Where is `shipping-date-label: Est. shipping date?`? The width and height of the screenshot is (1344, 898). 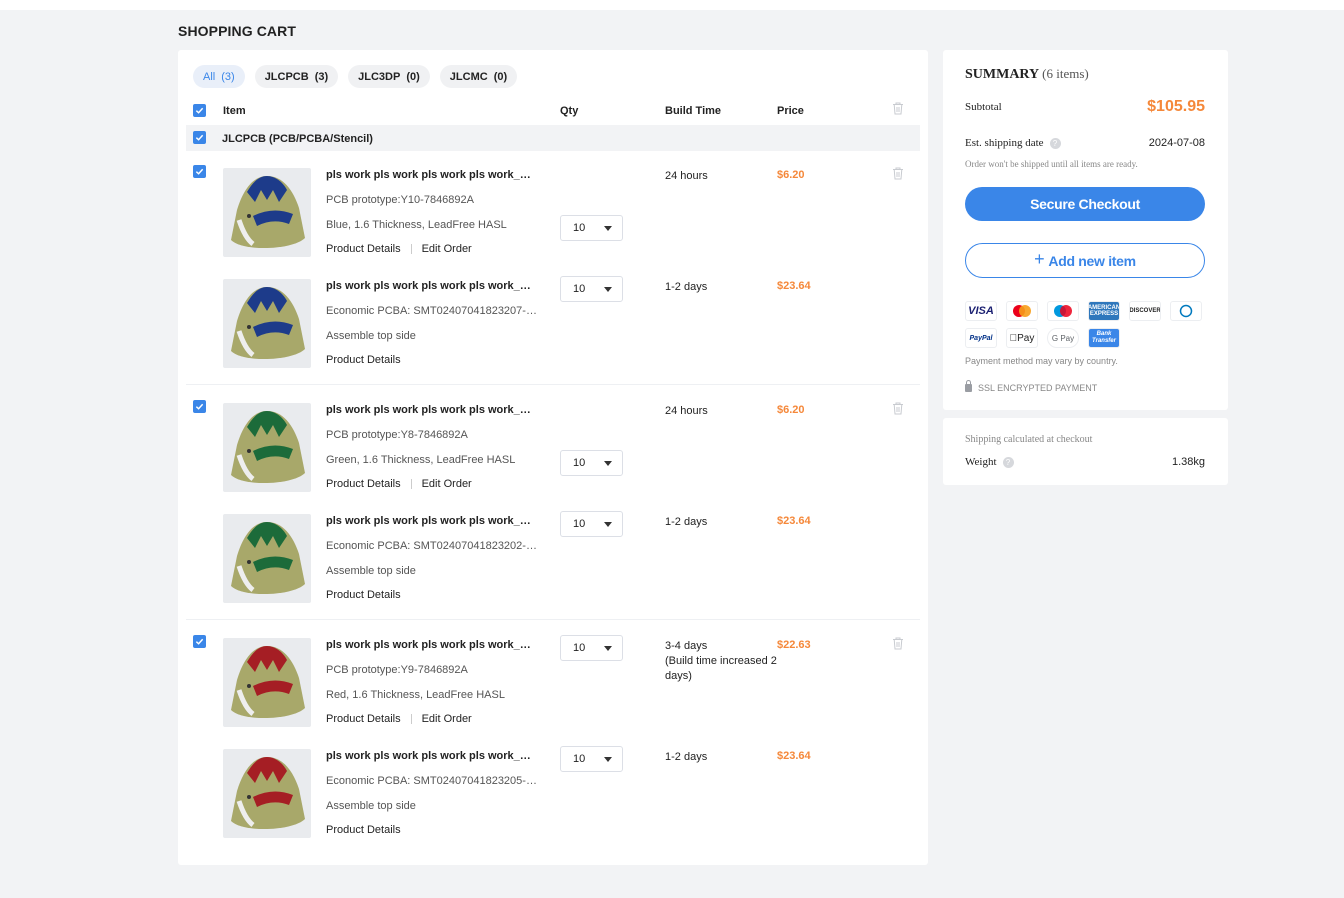
shipping-date-label: Est. shipping date? is located at coordinates (1013, 143).